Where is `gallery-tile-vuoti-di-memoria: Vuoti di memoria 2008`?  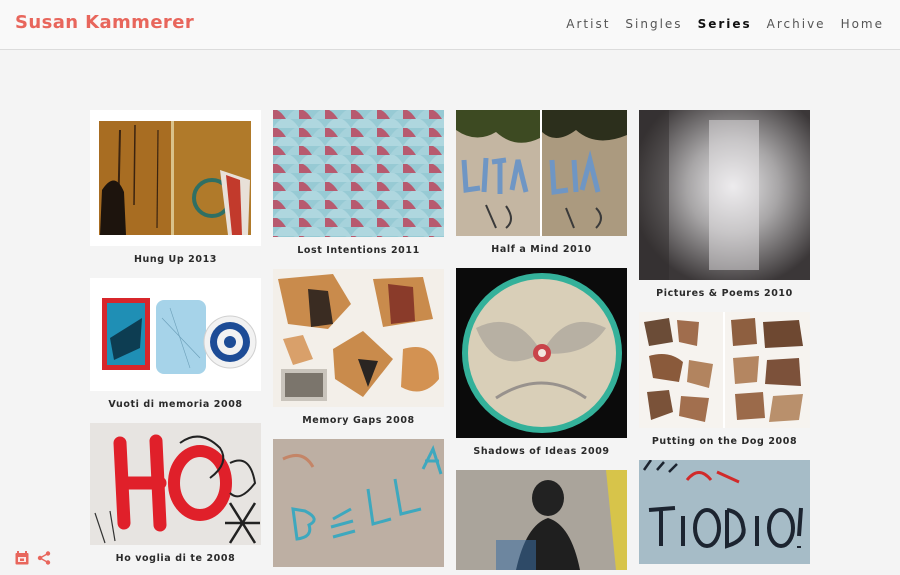 gallery-tile-vuoti-di-memoria: Vuoti di memoria 2008 is located at coordinates (175, 344).